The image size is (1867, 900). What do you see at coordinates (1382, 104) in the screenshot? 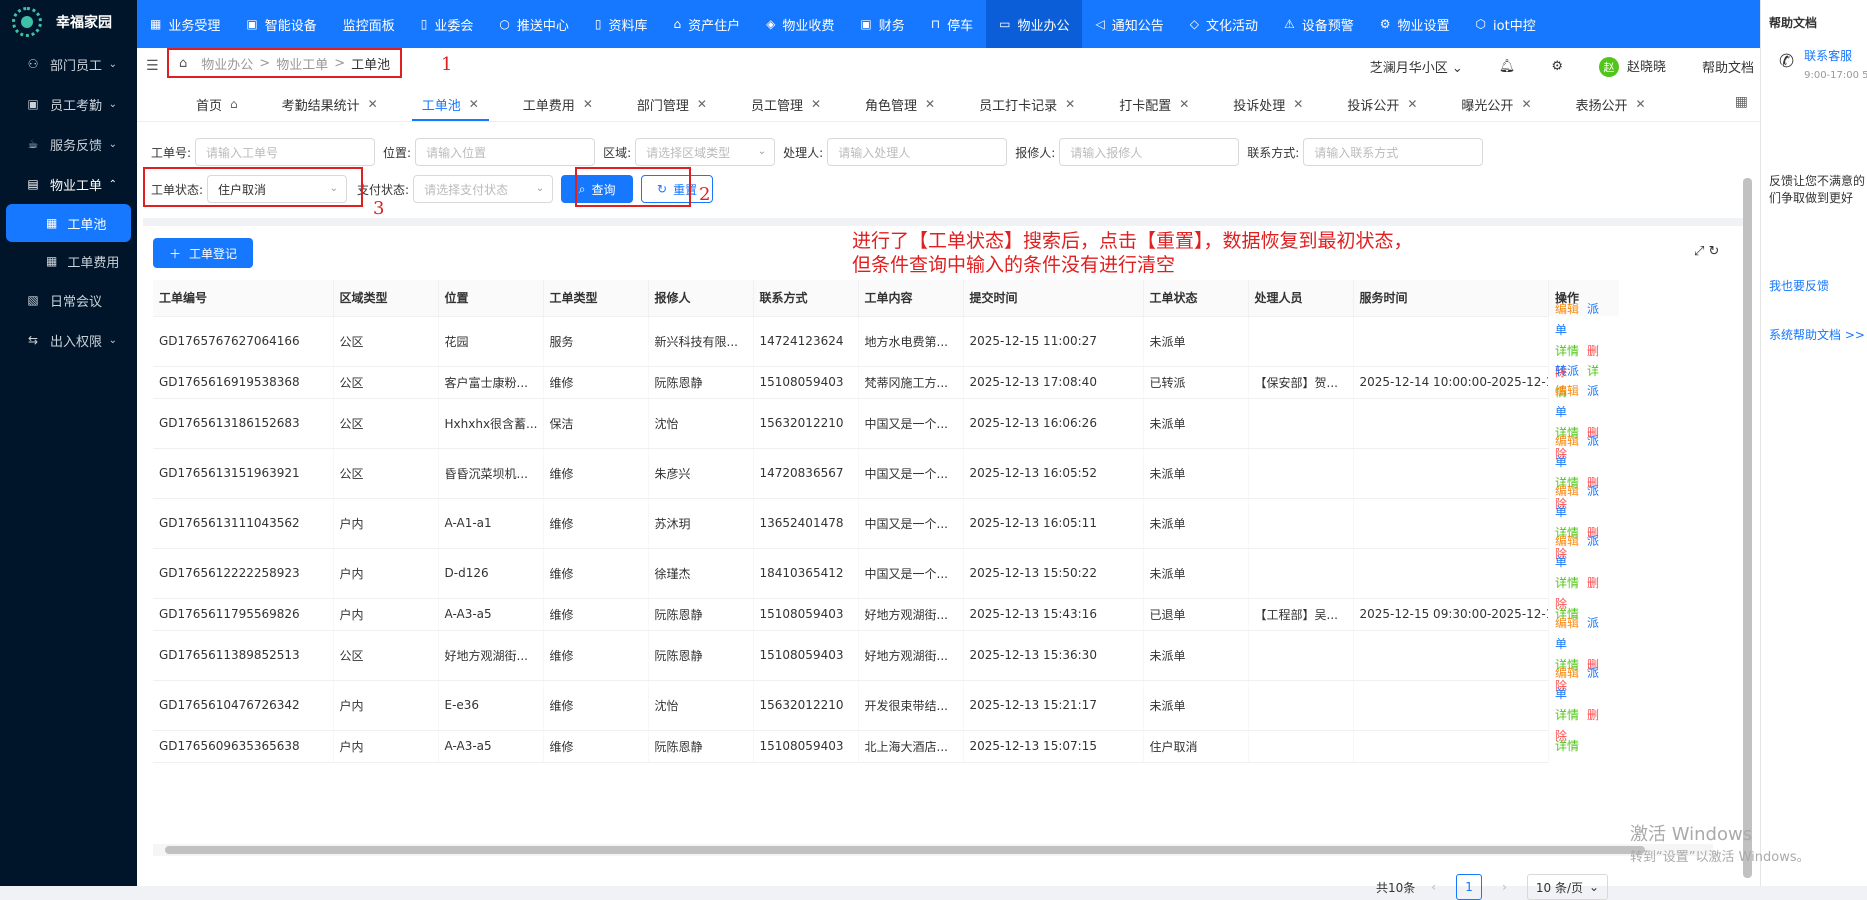
I see `tab-complaints-public: 投诉公开 ✕` at bounding box center [1382, 104].